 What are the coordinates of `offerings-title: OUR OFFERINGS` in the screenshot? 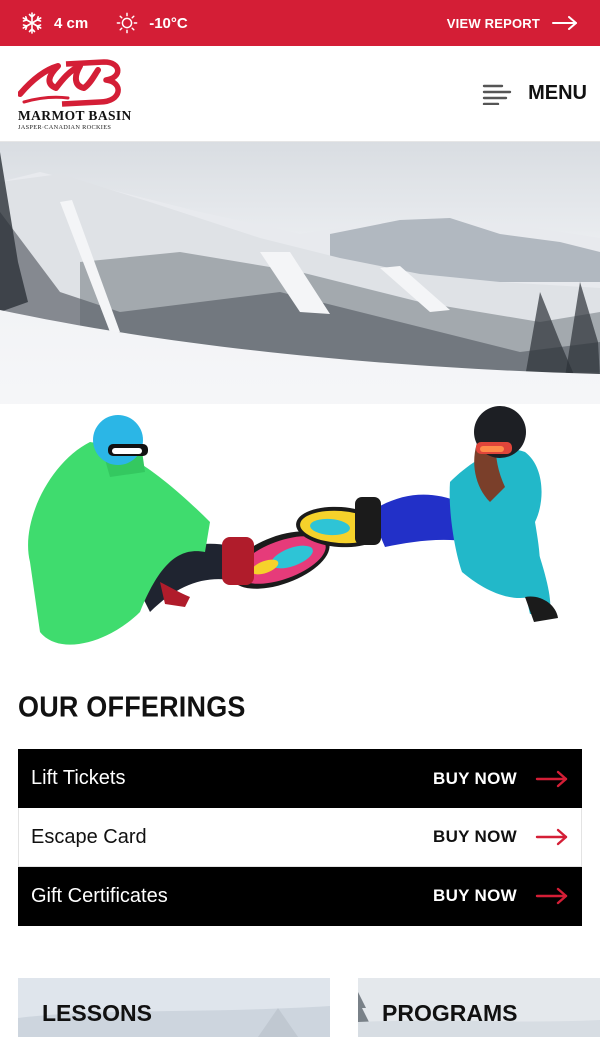 It's located at (132, 707).